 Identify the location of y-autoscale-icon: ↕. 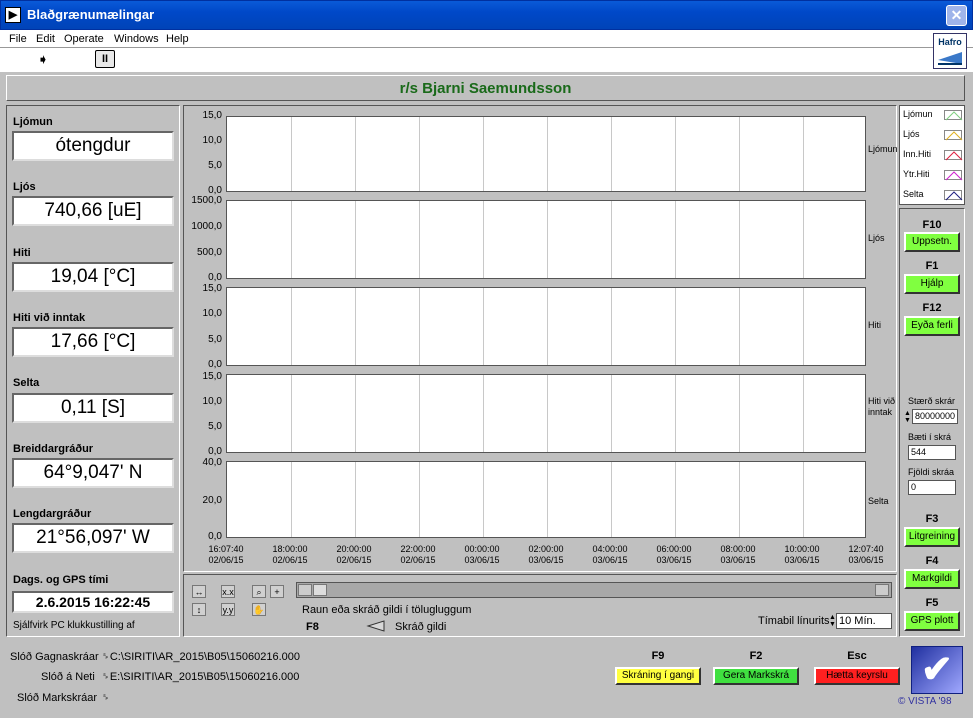
(199, 609).